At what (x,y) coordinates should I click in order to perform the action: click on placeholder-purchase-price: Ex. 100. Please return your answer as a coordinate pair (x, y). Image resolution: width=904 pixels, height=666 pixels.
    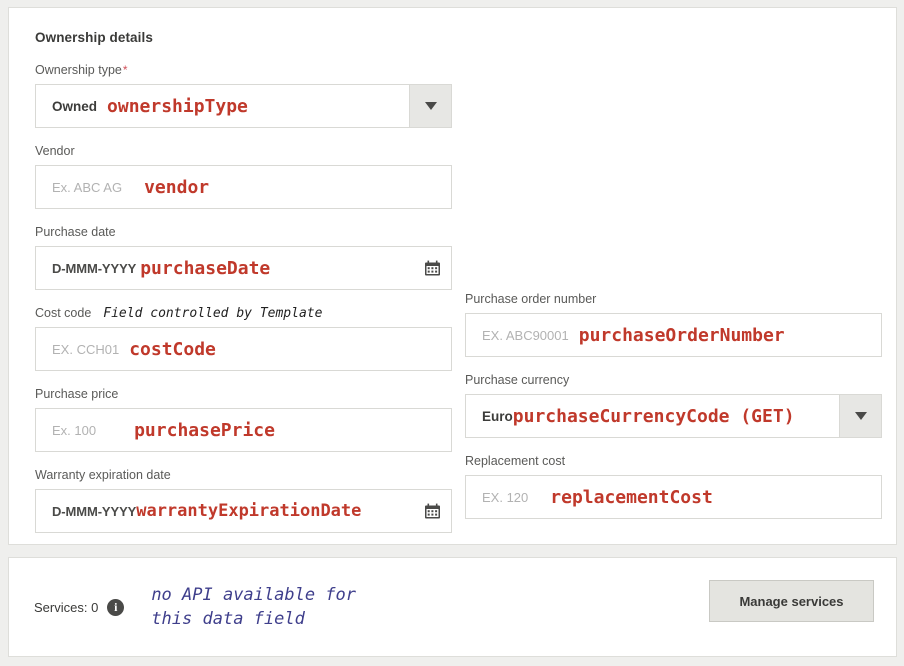
    Looking at the image, I should click on (74, 430).